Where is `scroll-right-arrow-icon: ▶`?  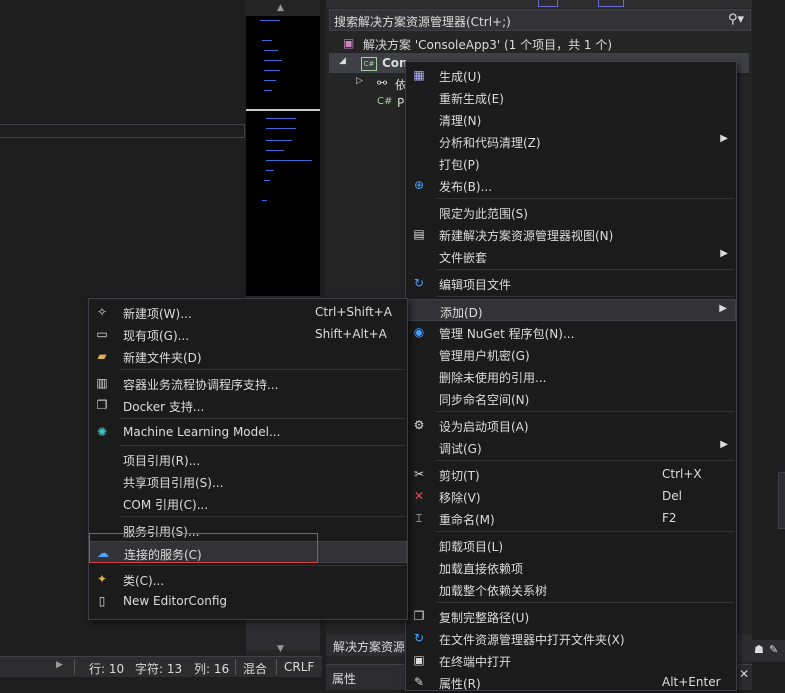 scroll-right-arrow-icon: ▶ is located at coordinates (59, 665).